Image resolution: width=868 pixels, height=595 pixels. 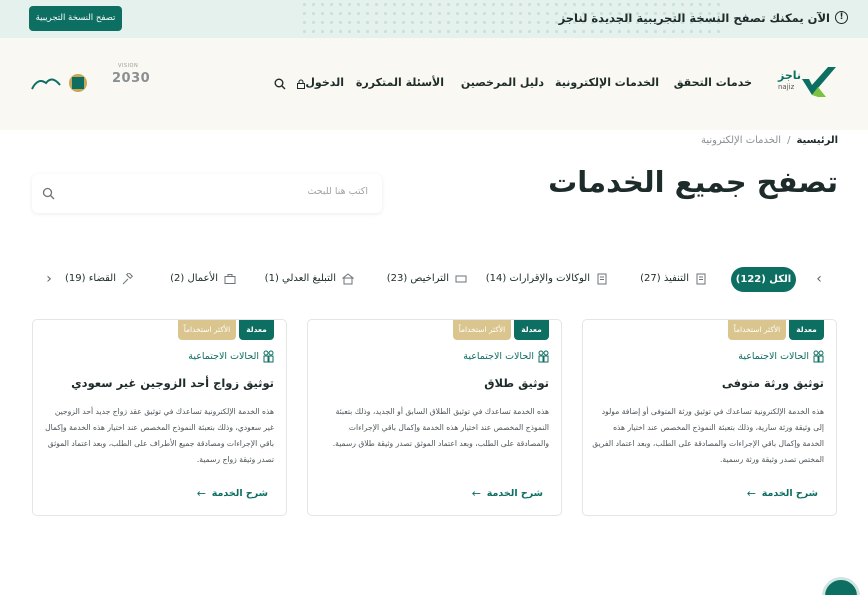 What do you see at coordinates (128, 66) in the screenshot?
I see `vision-label: VISION` at bounding box center [128, 66].